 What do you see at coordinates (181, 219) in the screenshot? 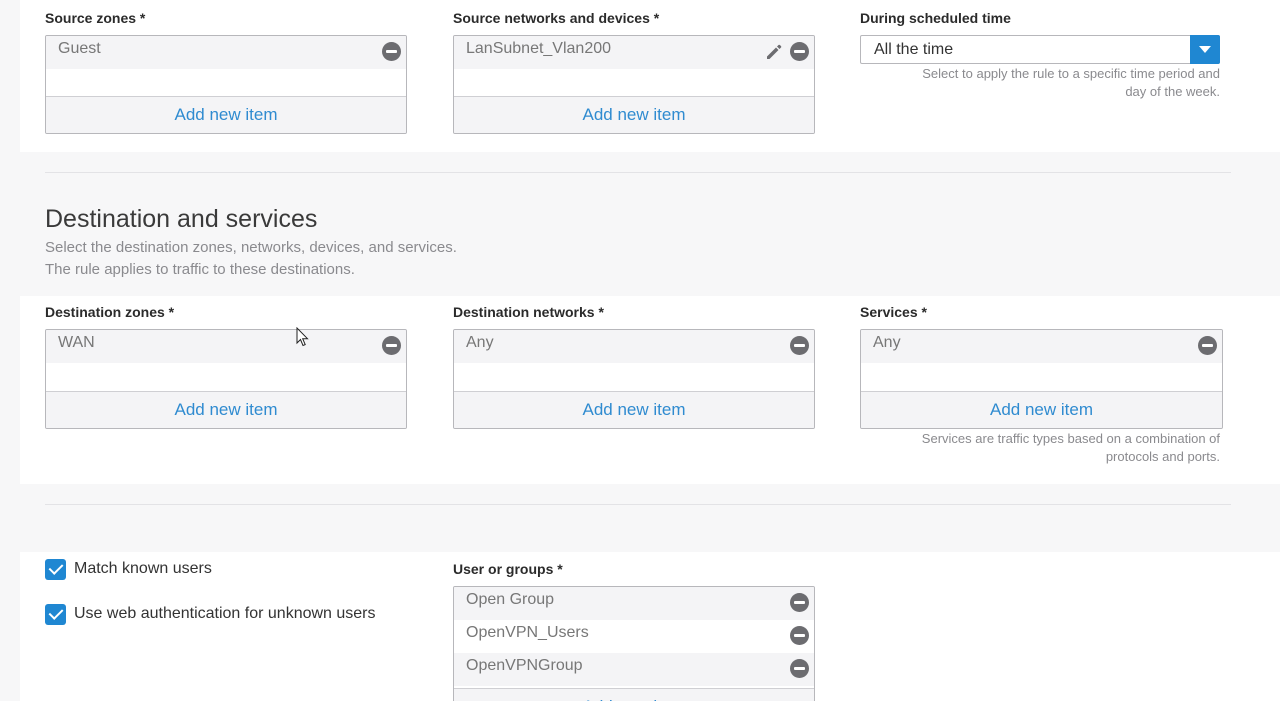
I see `destination-section-title: Destination and services` at bounding box center [181, 219].